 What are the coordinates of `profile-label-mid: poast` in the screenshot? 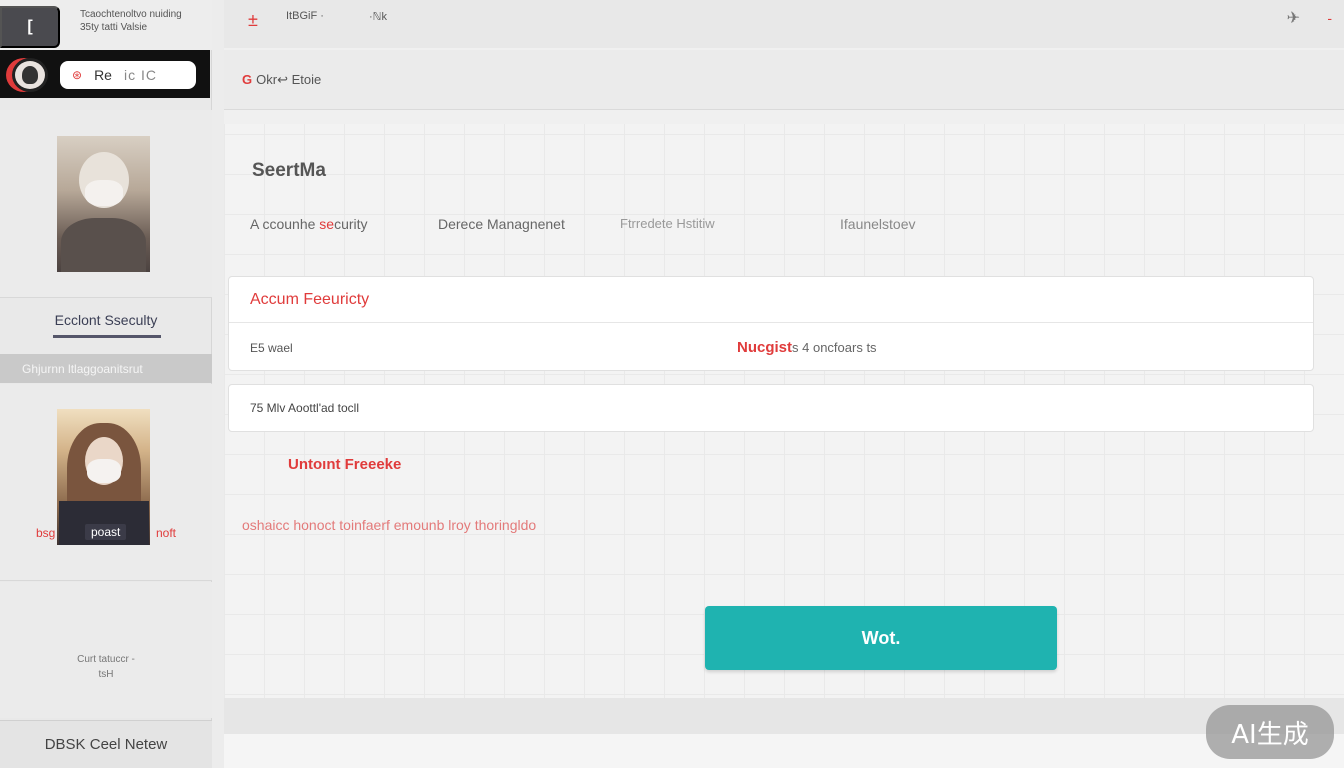 It's located at (105, 532).